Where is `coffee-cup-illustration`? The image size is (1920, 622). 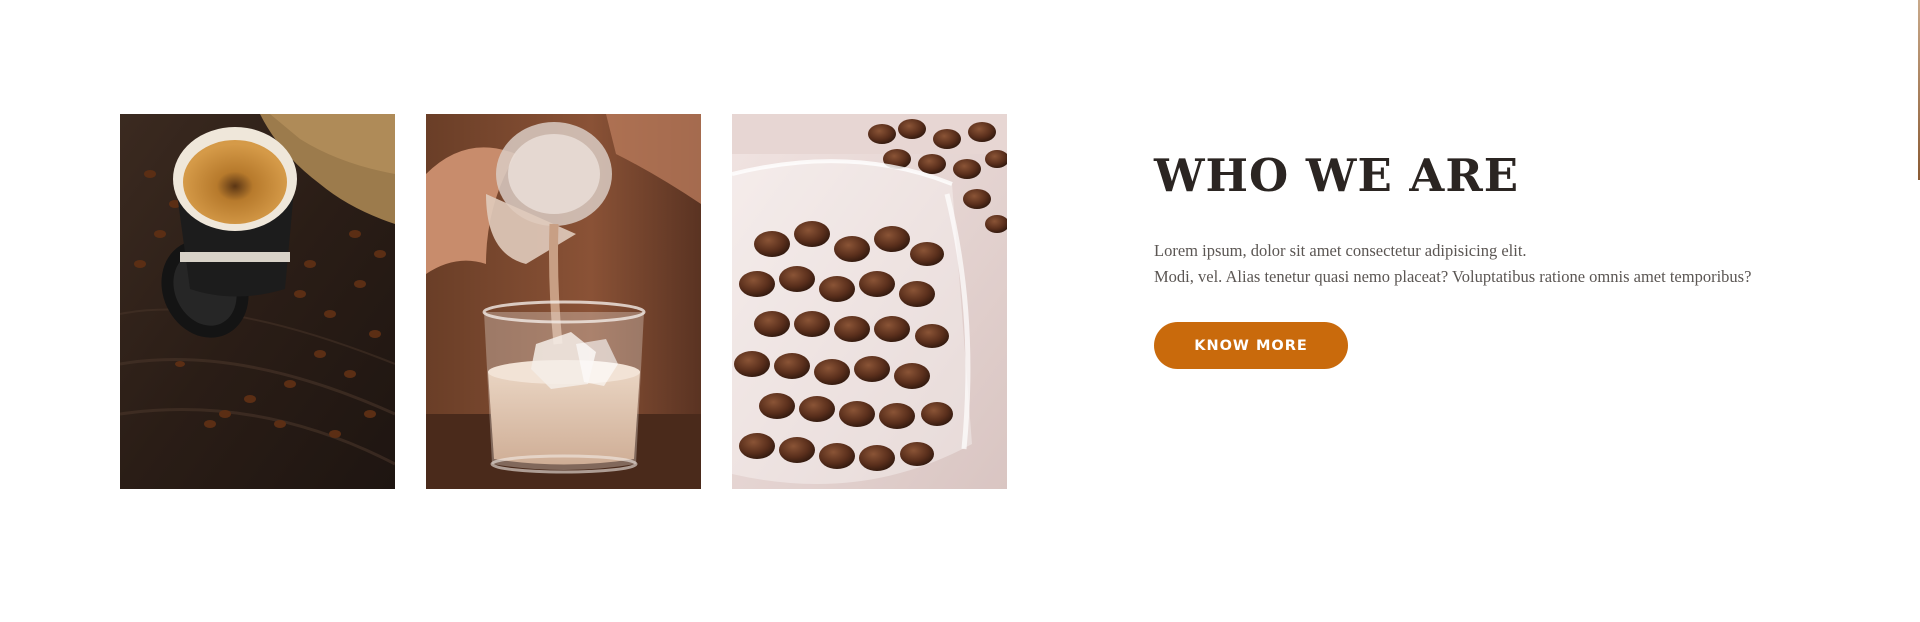
coffee-cup-illustration is located at coordinates (257, 301).